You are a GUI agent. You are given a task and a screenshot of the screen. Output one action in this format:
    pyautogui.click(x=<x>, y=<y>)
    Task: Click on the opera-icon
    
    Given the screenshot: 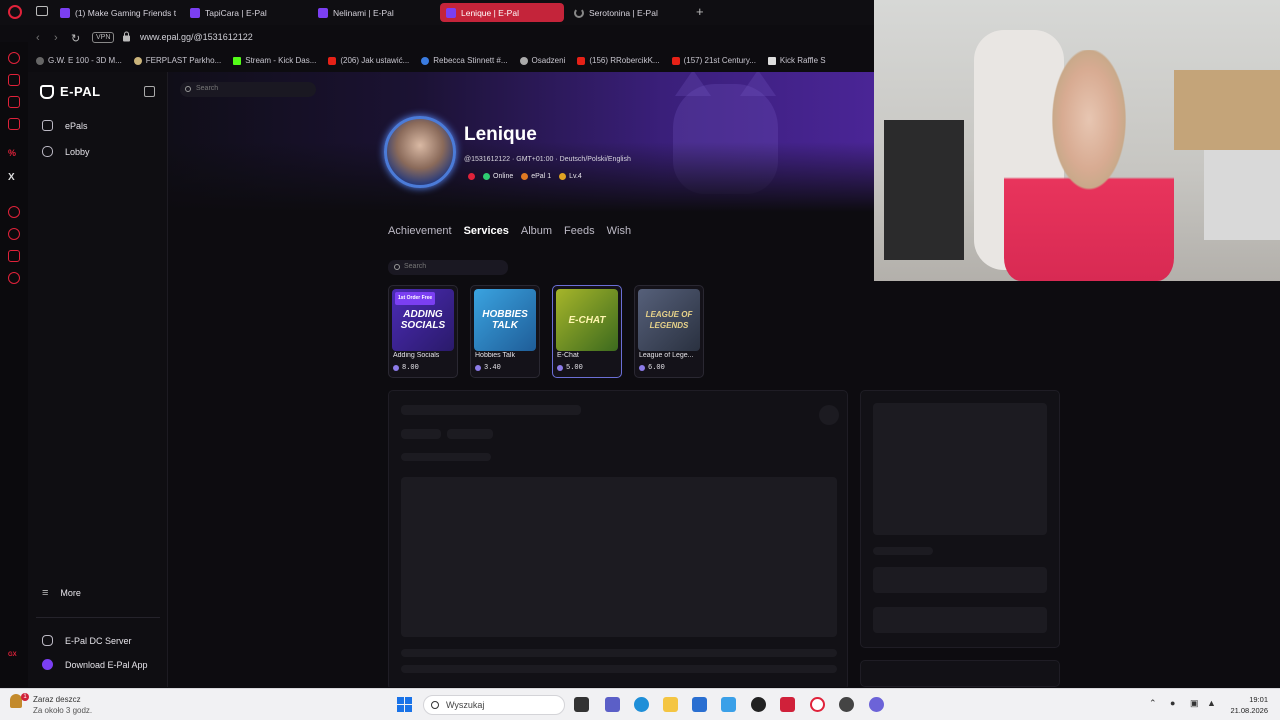 What is the action you would take?
    pyautogui.click(x=817, y=704)
    